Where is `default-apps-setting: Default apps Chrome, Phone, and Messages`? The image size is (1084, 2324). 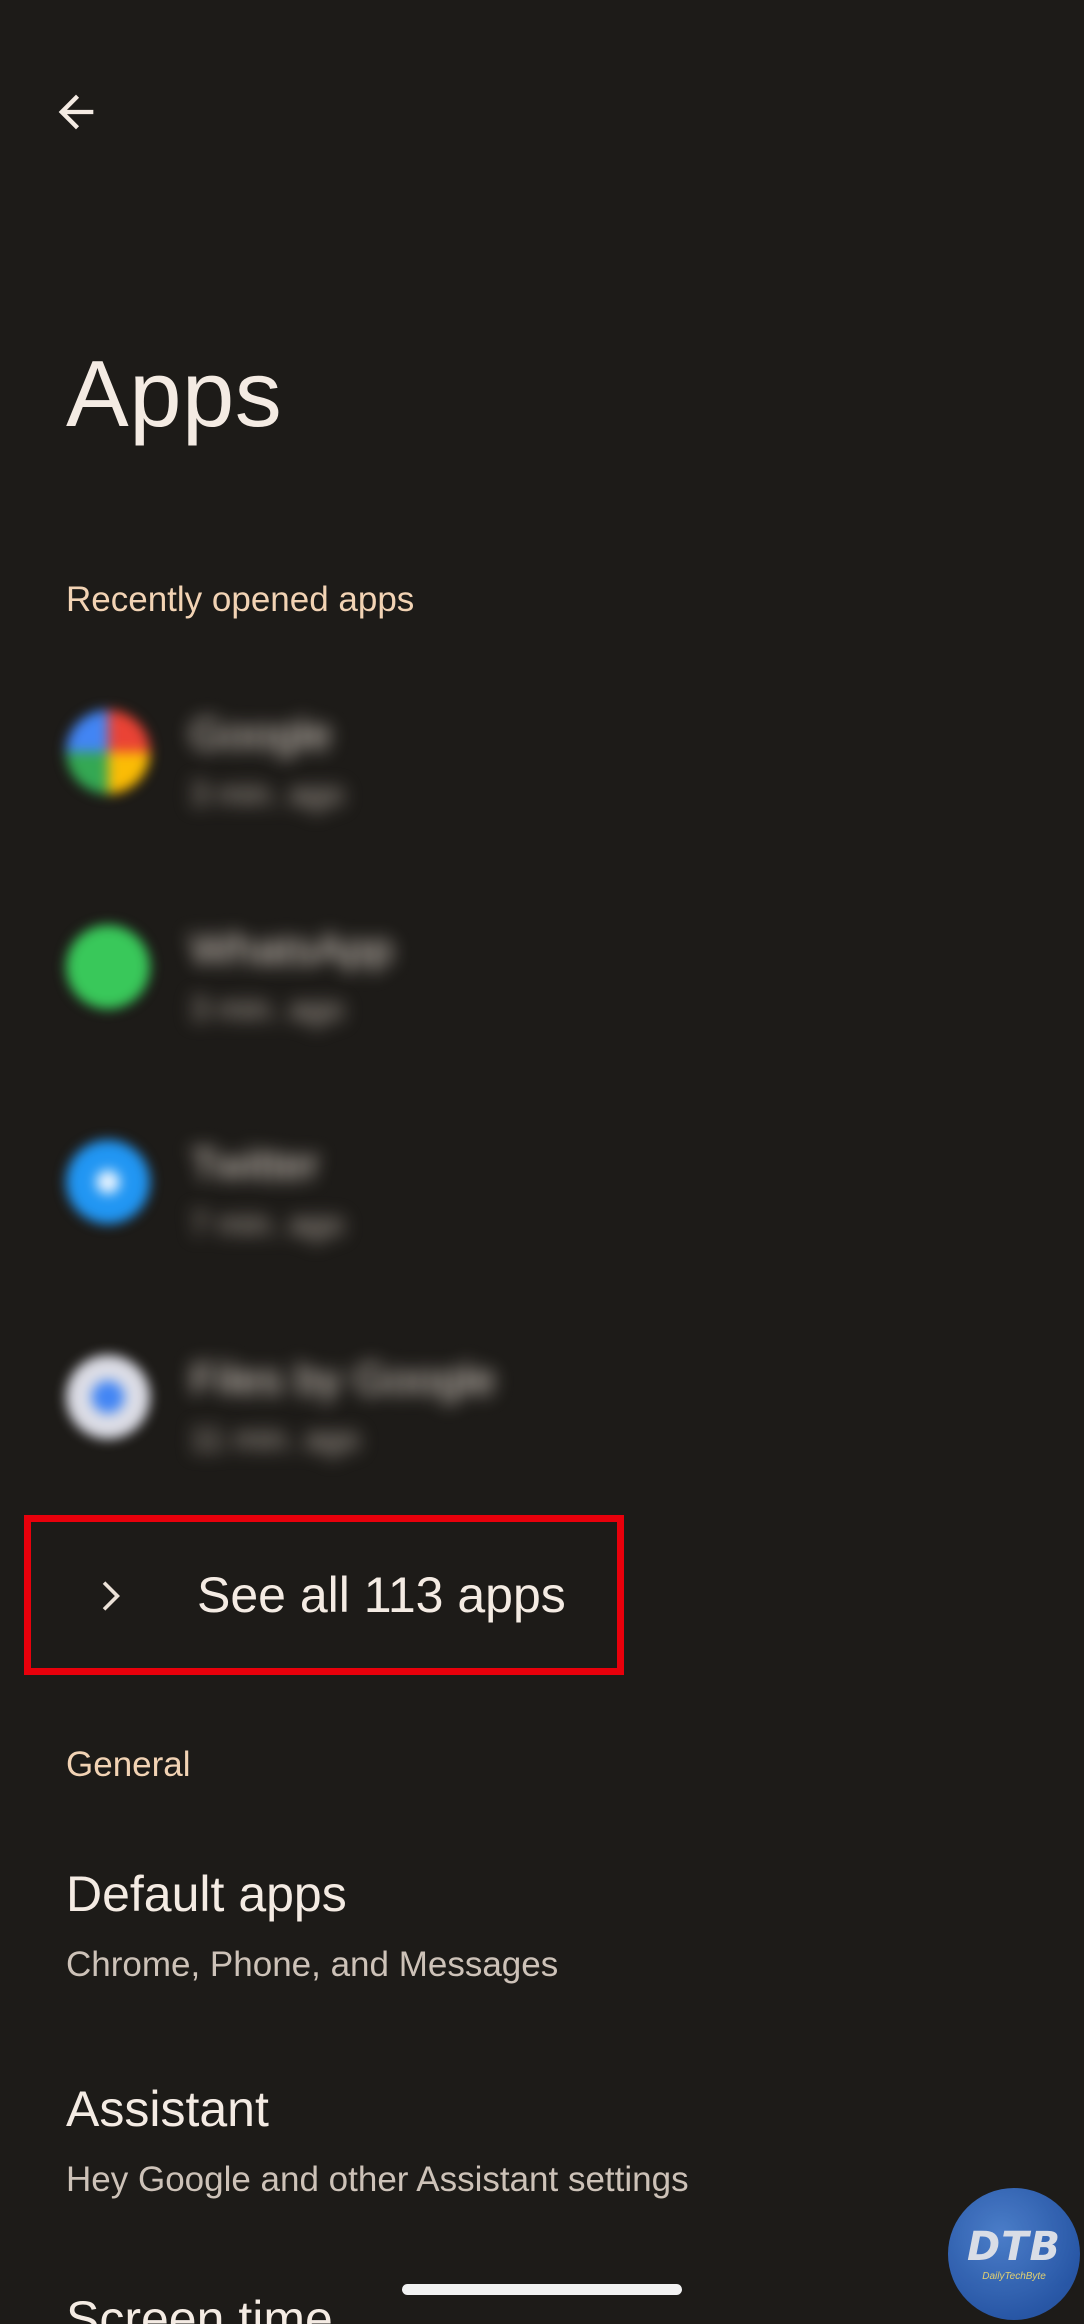
default-apps-setting: Default apps Chrome, Phone, and Messages is located at coordinates (546, 1925).